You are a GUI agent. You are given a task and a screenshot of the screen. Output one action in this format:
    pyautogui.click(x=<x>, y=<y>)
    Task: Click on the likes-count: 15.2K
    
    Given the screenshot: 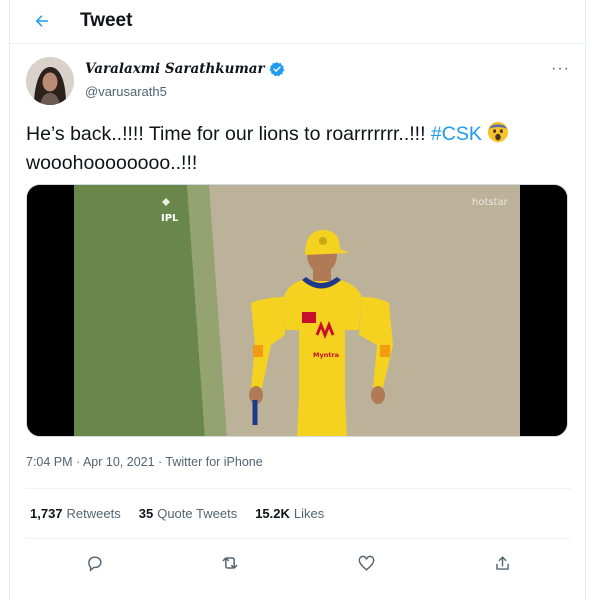 What is the action you would take?
    pyautogui.click(x=272, y=513)
    